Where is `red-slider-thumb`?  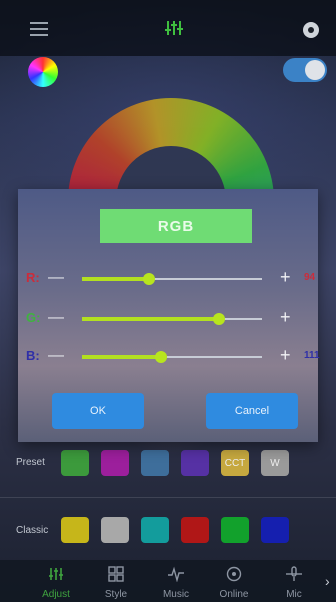 red-slider-thumb is located at coordinates (148, 279).